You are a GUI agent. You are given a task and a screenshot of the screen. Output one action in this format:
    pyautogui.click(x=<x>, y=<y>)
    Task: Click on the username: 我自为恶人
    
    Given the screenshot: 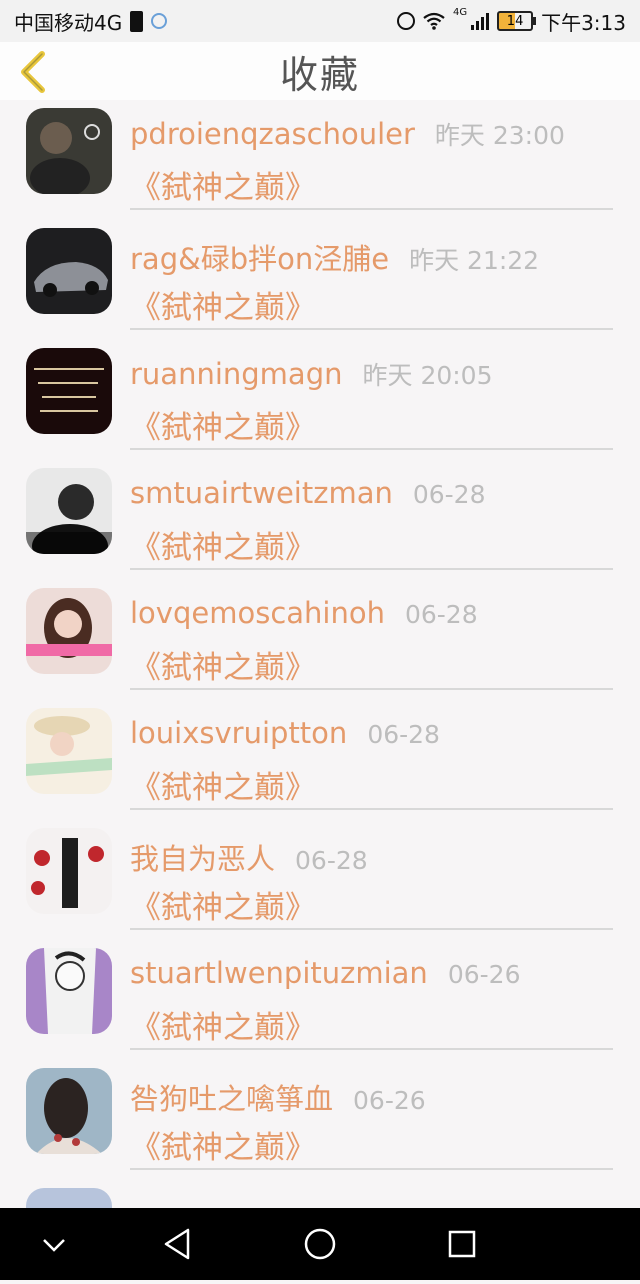 What is the action you would take?
    pyautogui.click(x=203, y=859)
    